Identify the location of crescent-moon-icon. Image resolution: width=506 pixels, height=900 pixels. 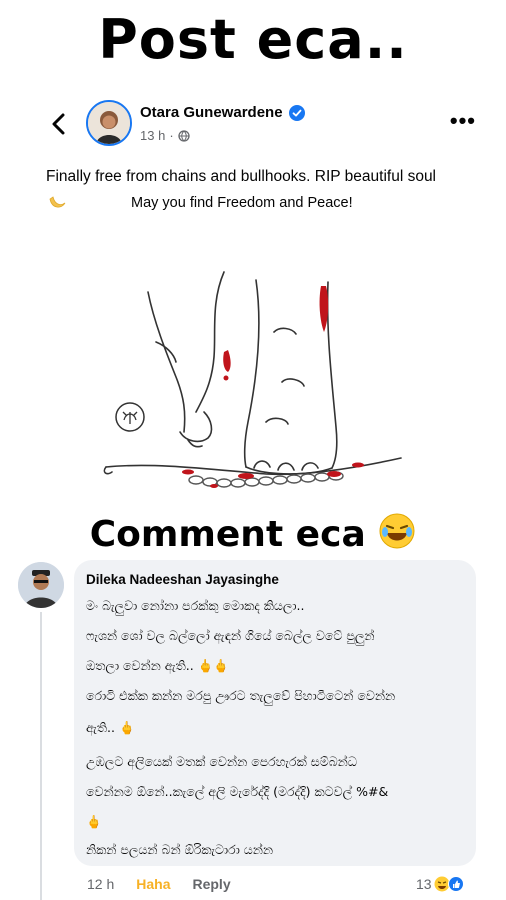
(57, 202).